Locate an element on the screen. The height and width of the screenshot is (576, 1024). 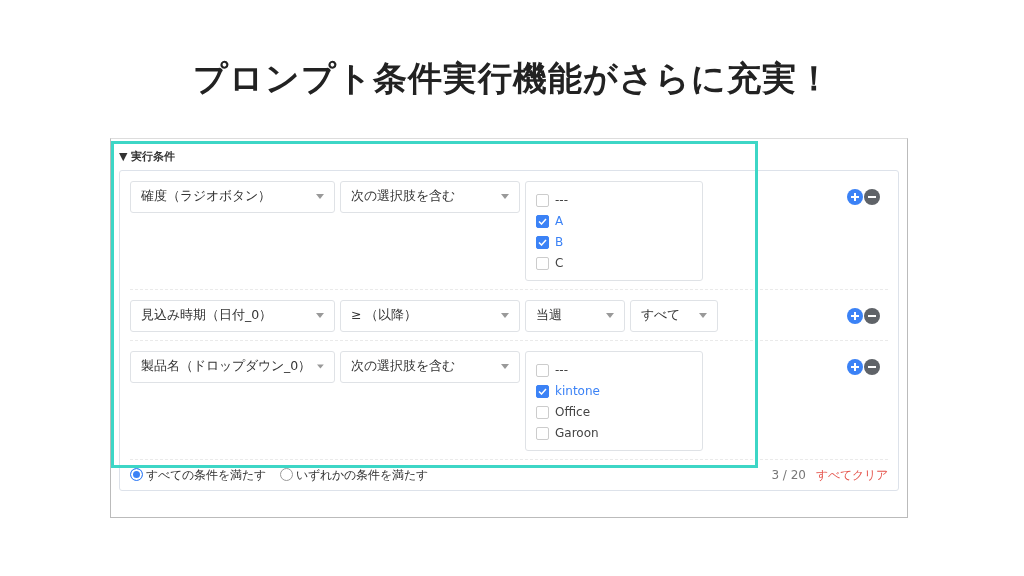
option-label: A is located at coordinates (559, 221).